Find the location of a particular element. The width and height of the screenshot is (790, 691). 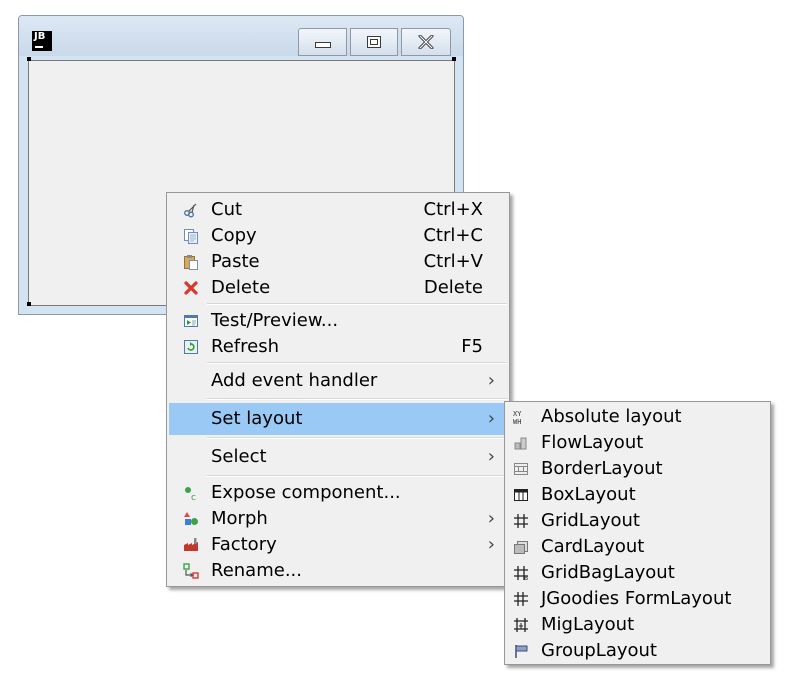

submenu-item-cardlayout: CardLayout is located at coordinates (637, 547).